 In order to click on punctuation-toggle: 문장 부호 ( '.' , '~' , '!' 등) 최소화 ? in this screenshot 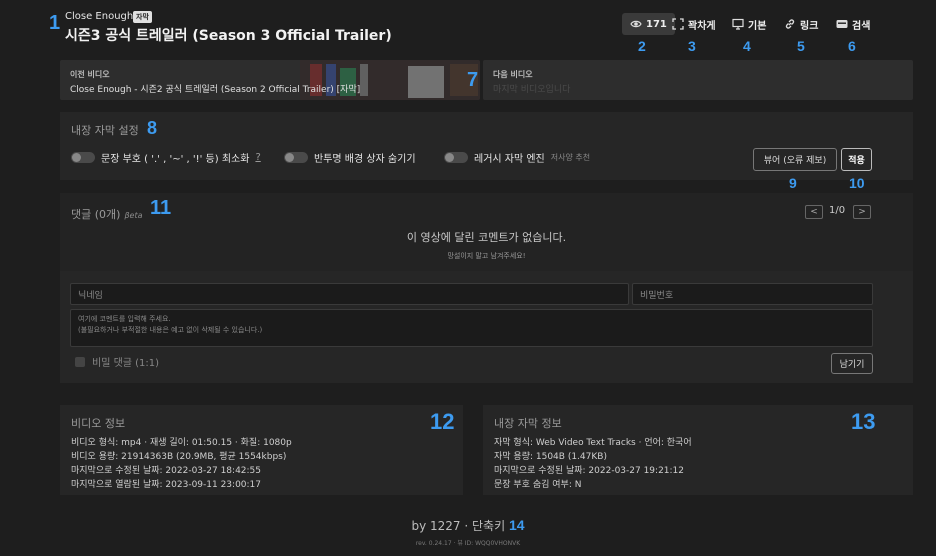, I will do `click(166, 157)`.